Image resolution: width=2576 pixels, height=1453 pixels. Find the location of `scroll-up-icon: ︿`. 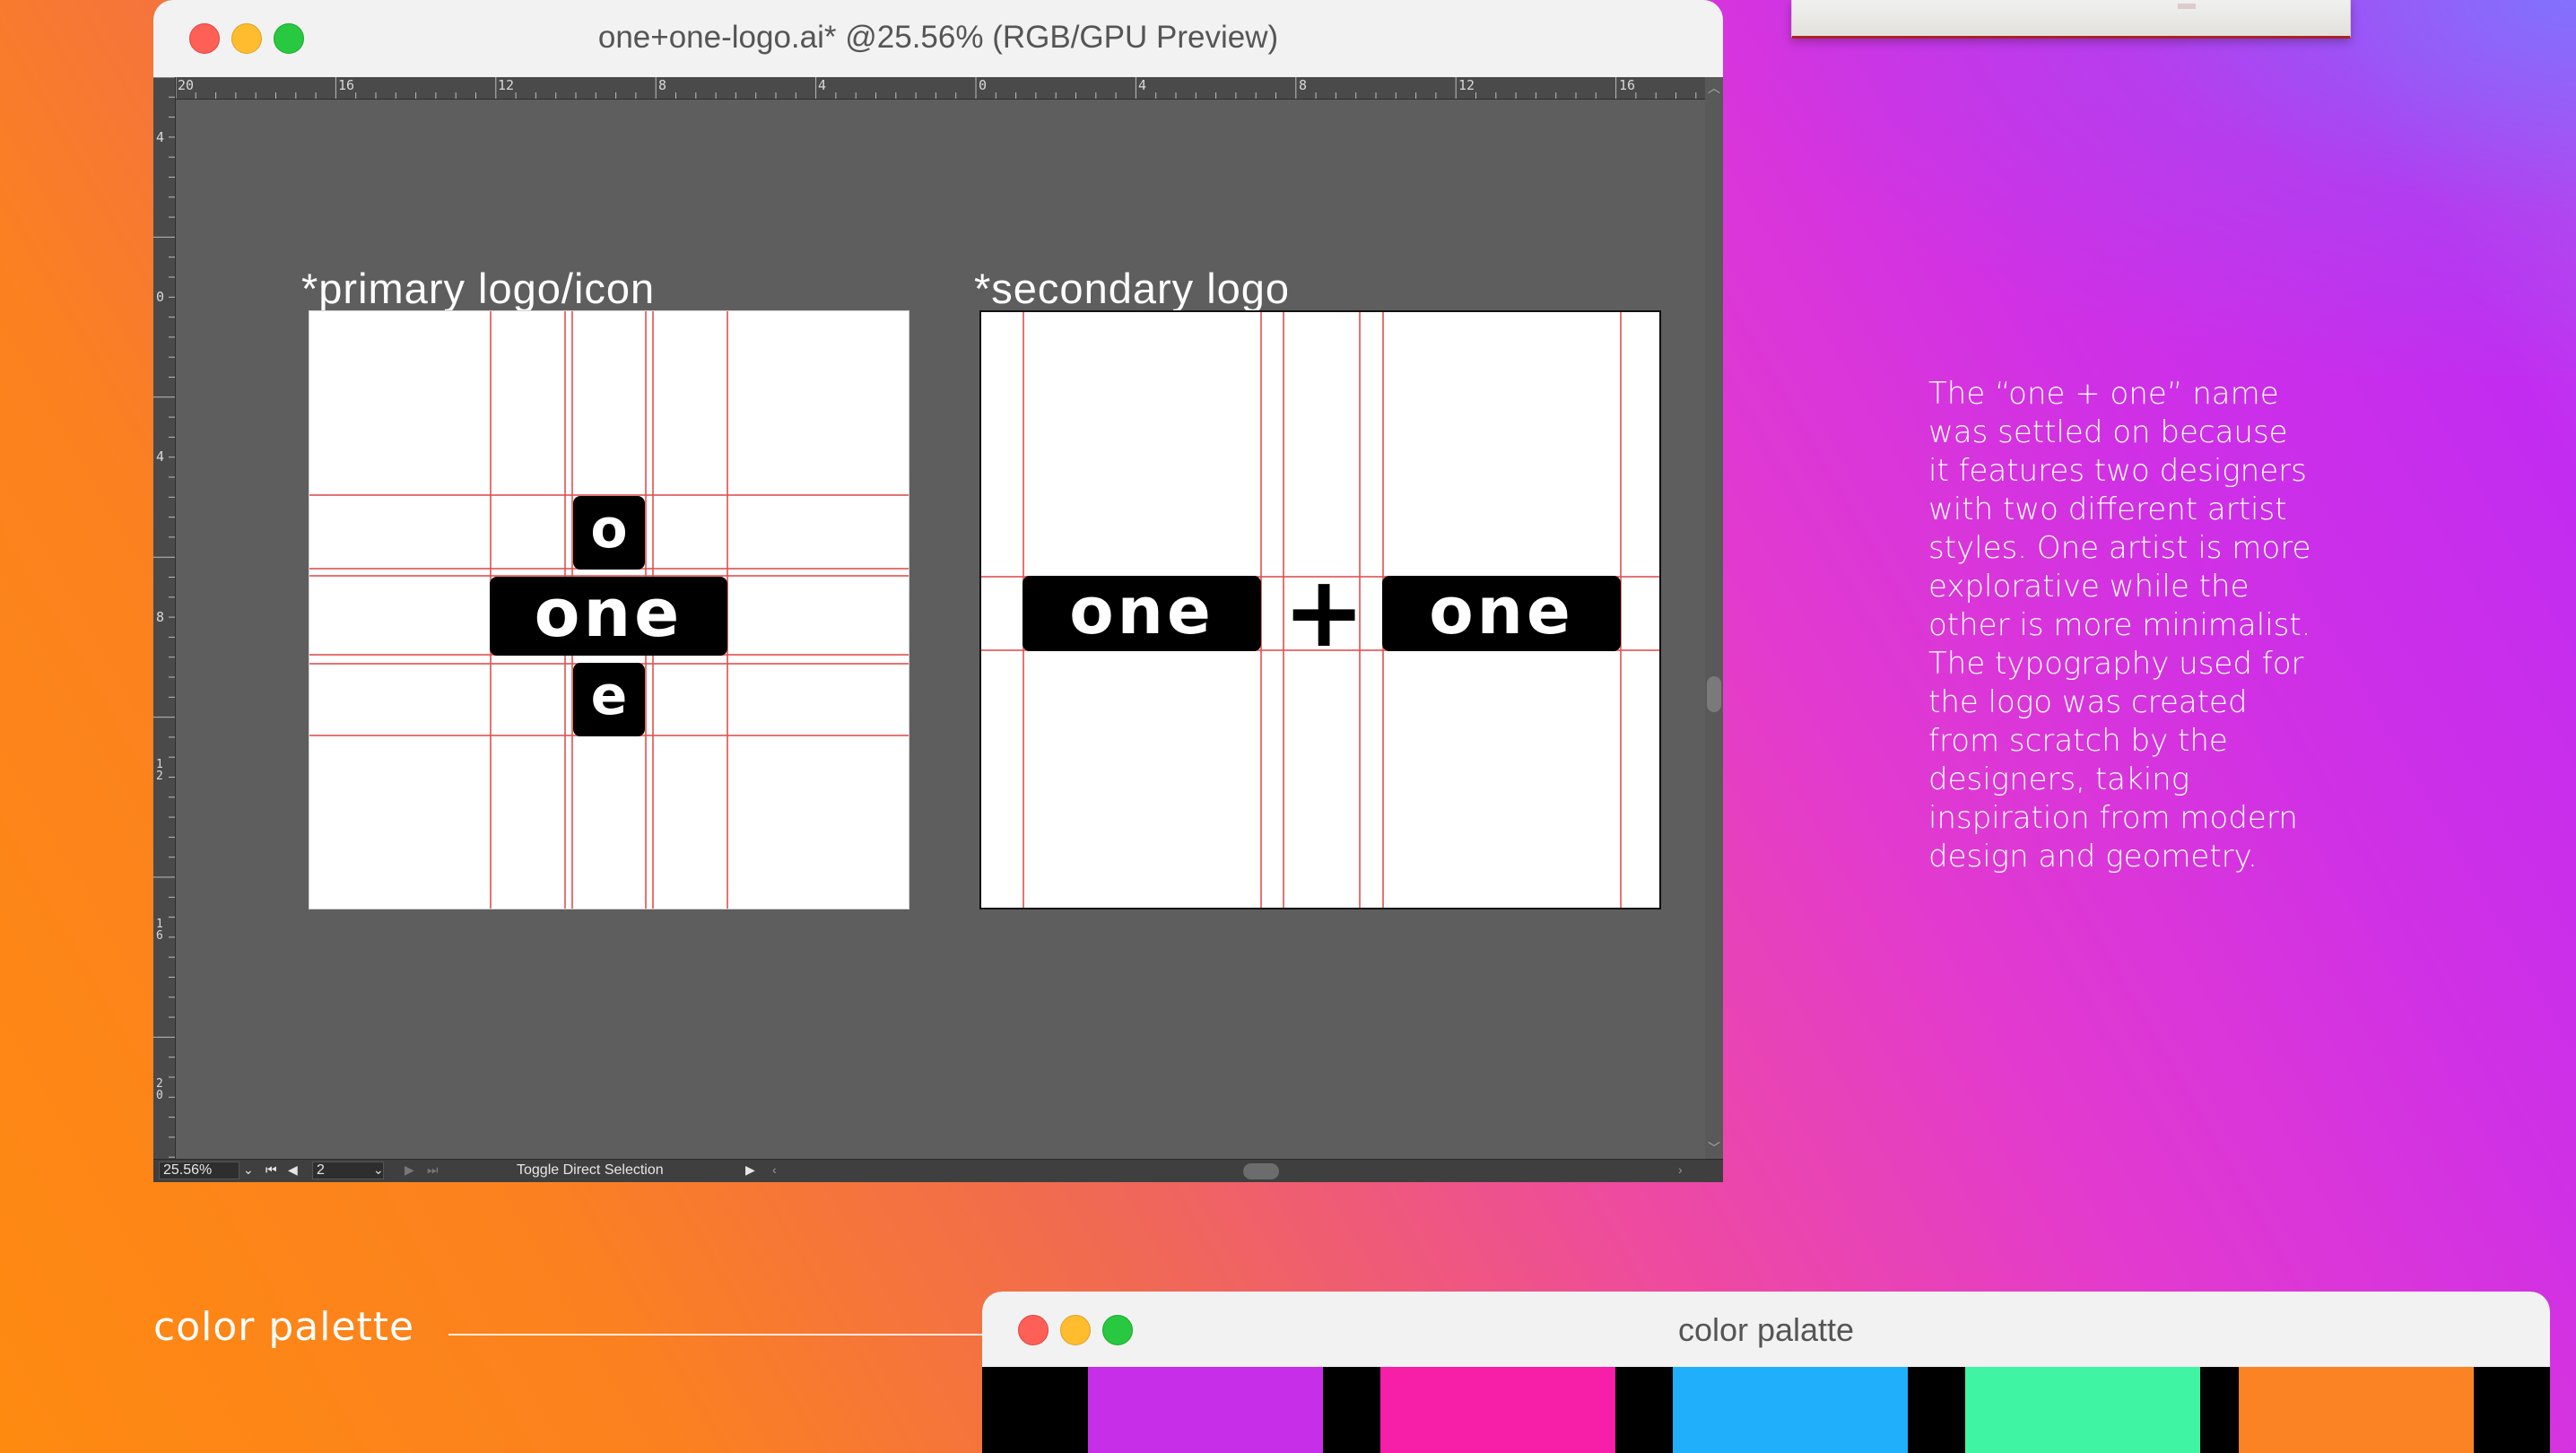

scroll-up-icon: ︿ is located at coordinates (1714, 88).